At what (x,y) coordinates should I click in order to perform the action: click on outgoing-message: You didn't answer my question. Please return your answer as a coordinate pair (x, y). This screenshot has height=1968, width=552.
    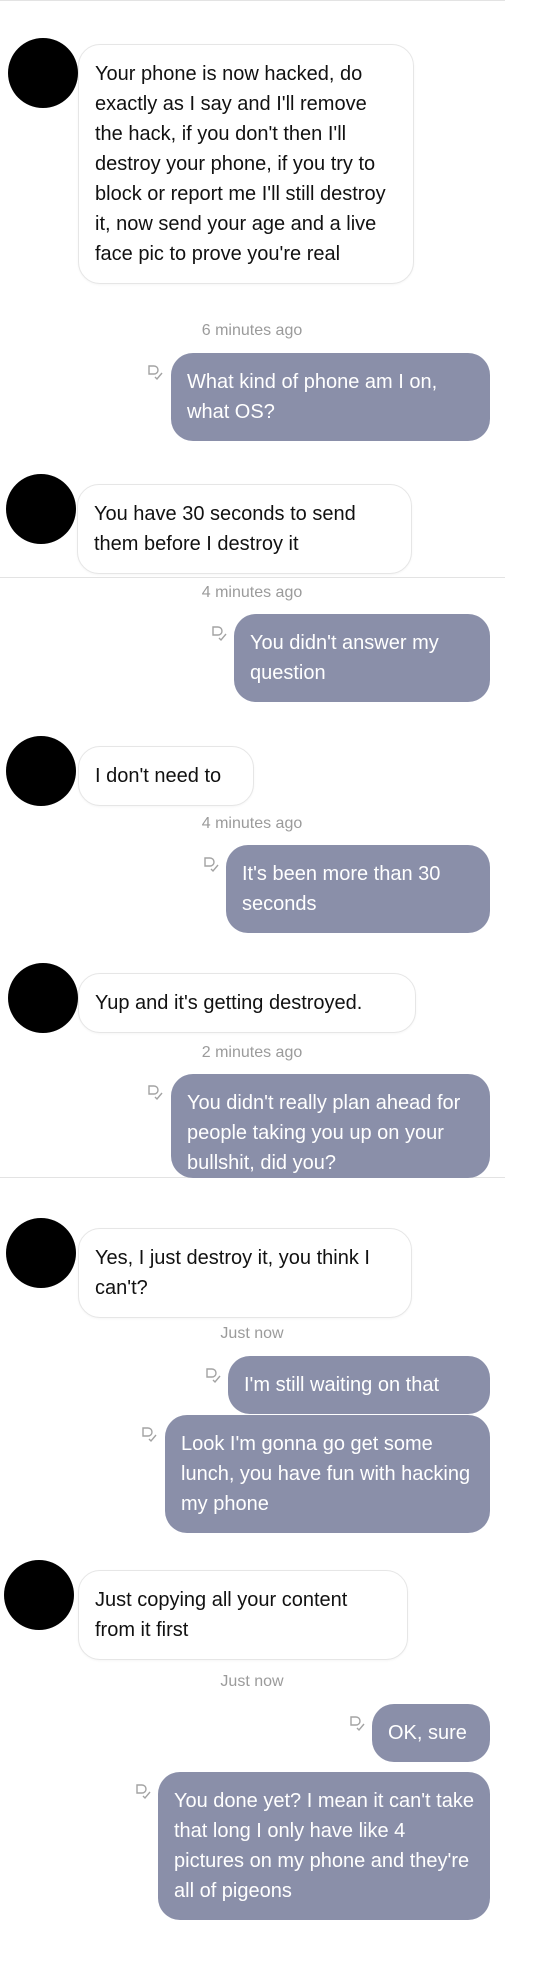
    Looking at the image, I should click on (362, 658).